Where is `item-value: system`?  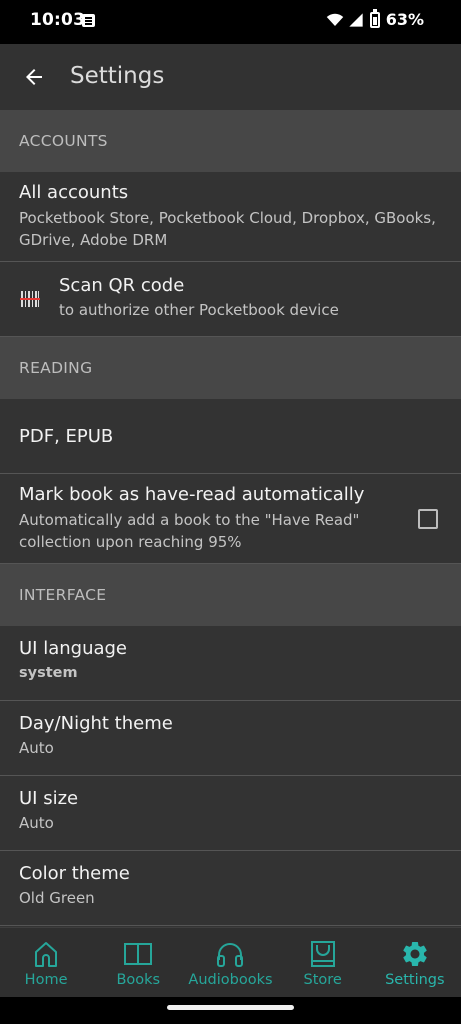 item-value: system is located at coordinates (48, 673).